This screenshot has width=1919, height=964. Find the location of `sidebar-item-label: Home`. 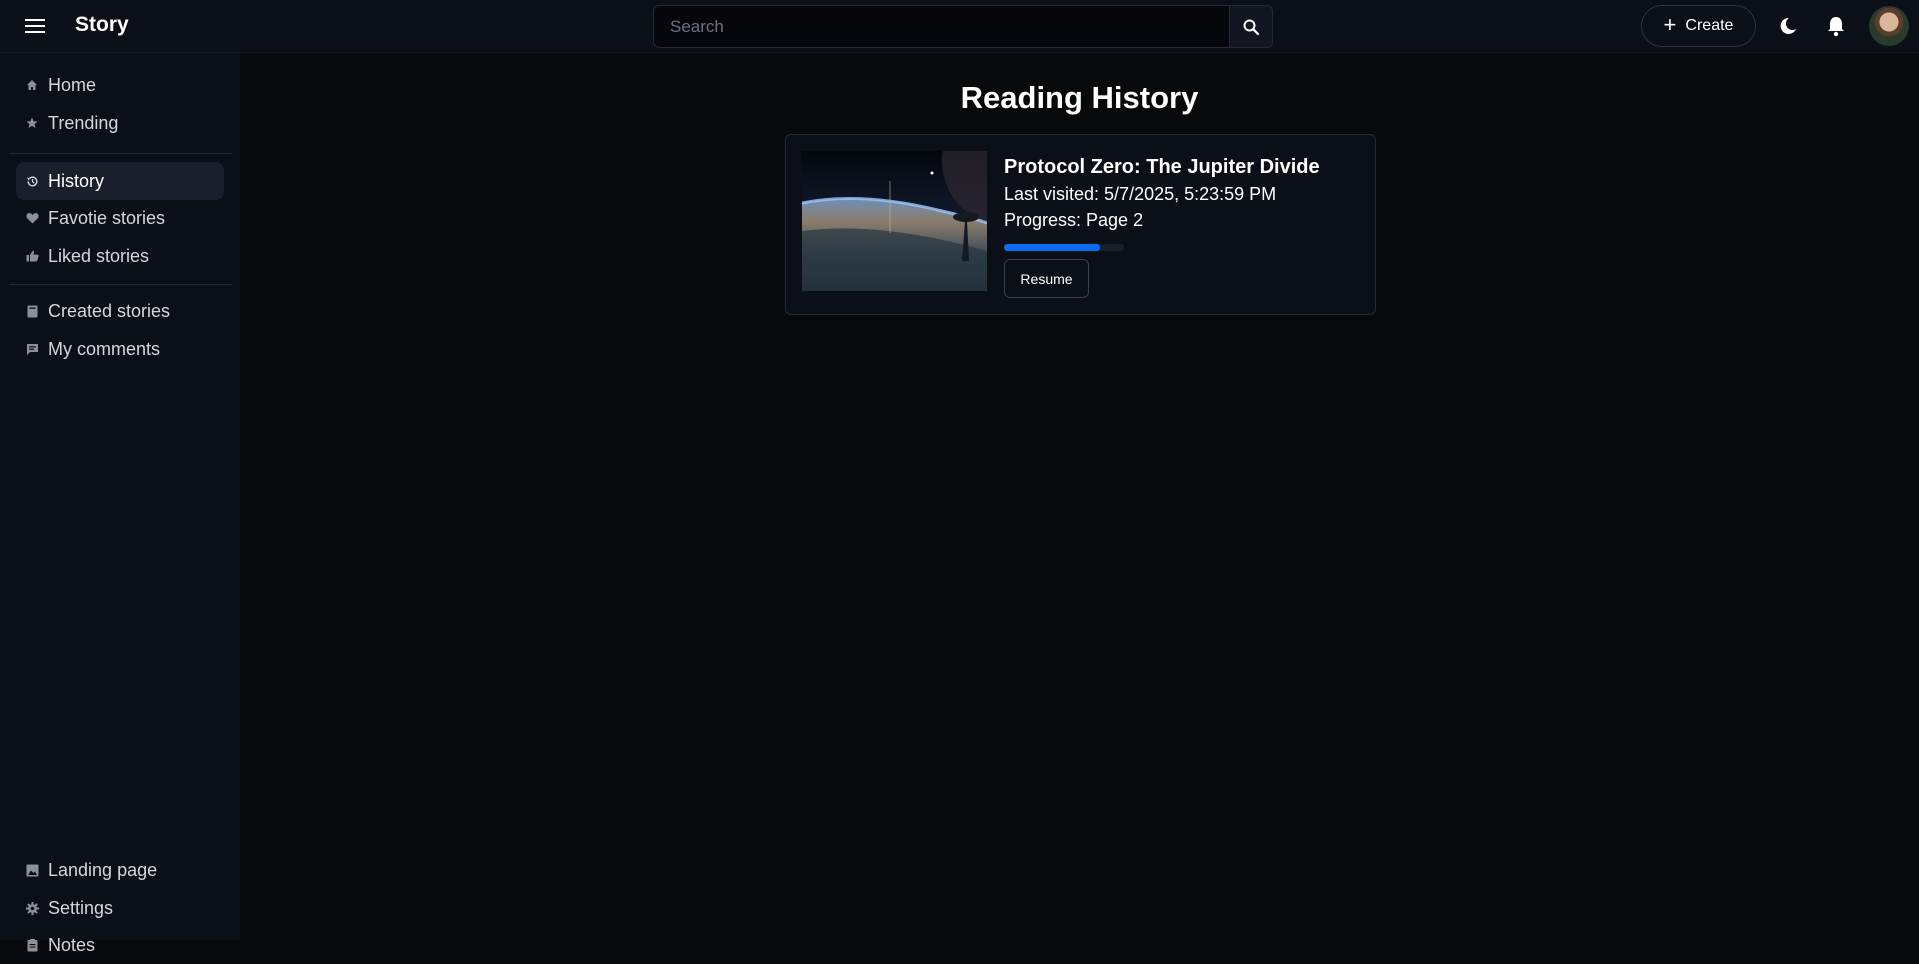

sidebar-item-label: Home is located at coordinates (72, 84).